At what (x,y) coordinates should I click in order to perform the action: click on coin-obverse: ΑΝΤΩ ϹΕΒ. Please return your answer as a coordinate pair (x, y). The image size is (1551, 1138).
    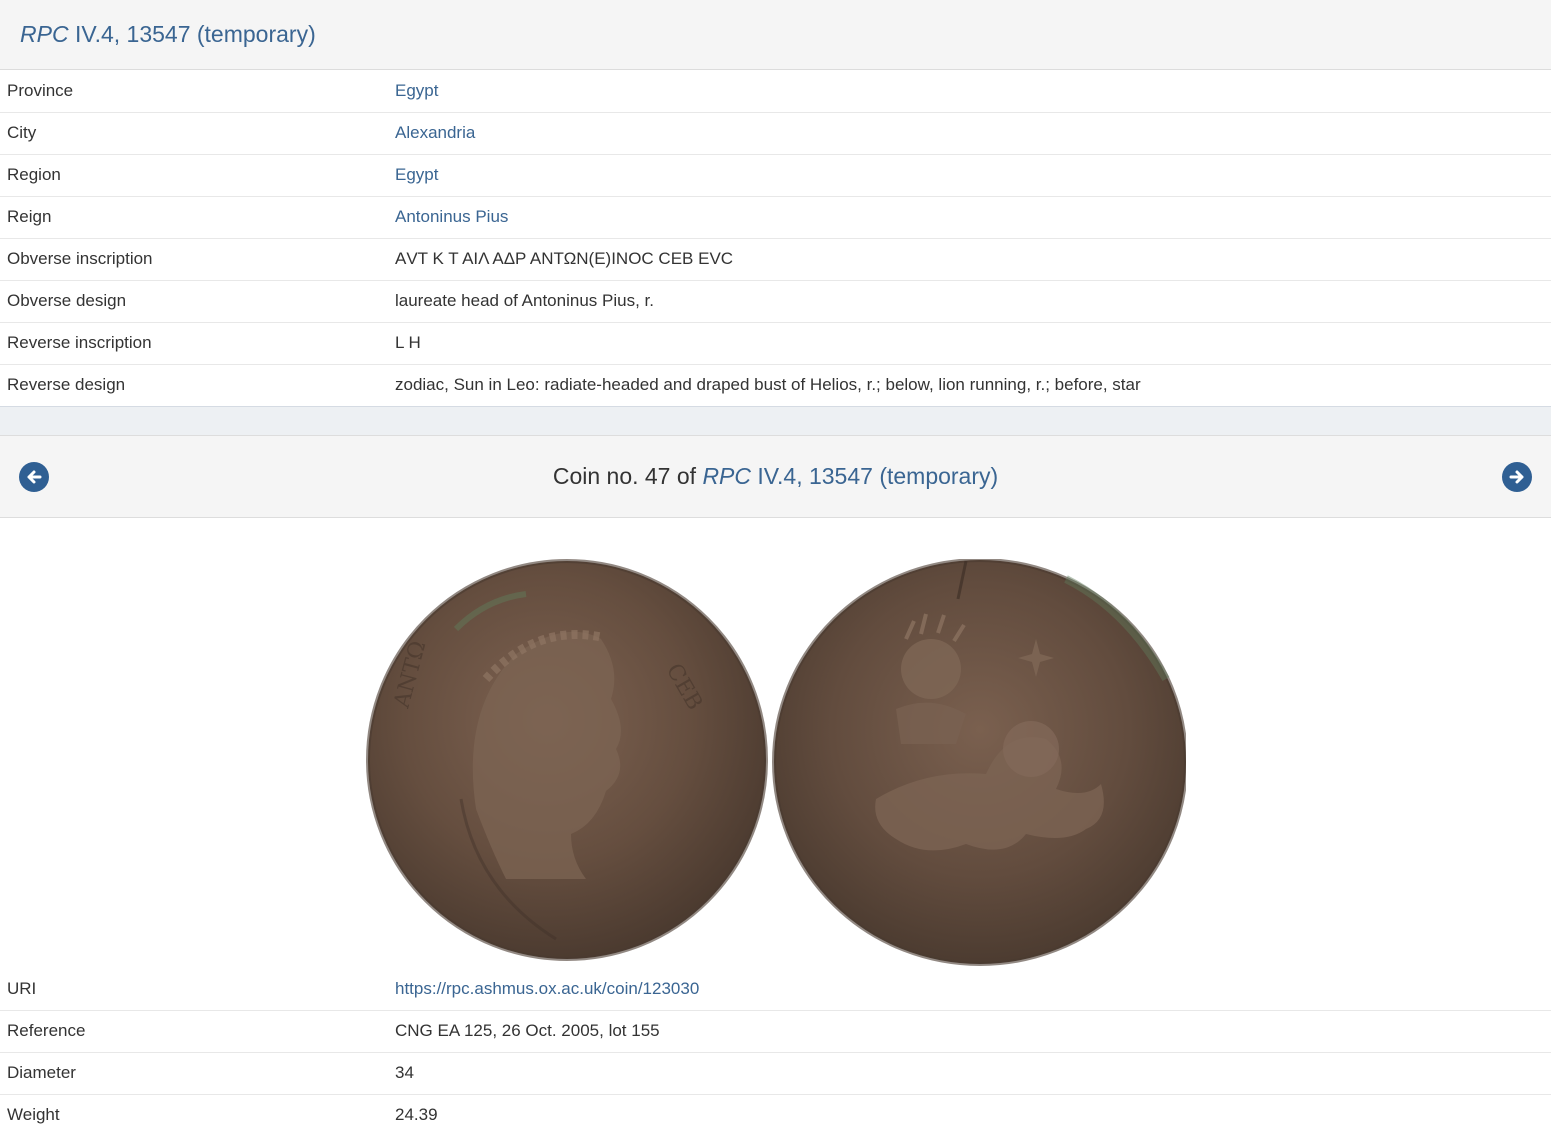
    Looking at the image, I should click on (567, 760).